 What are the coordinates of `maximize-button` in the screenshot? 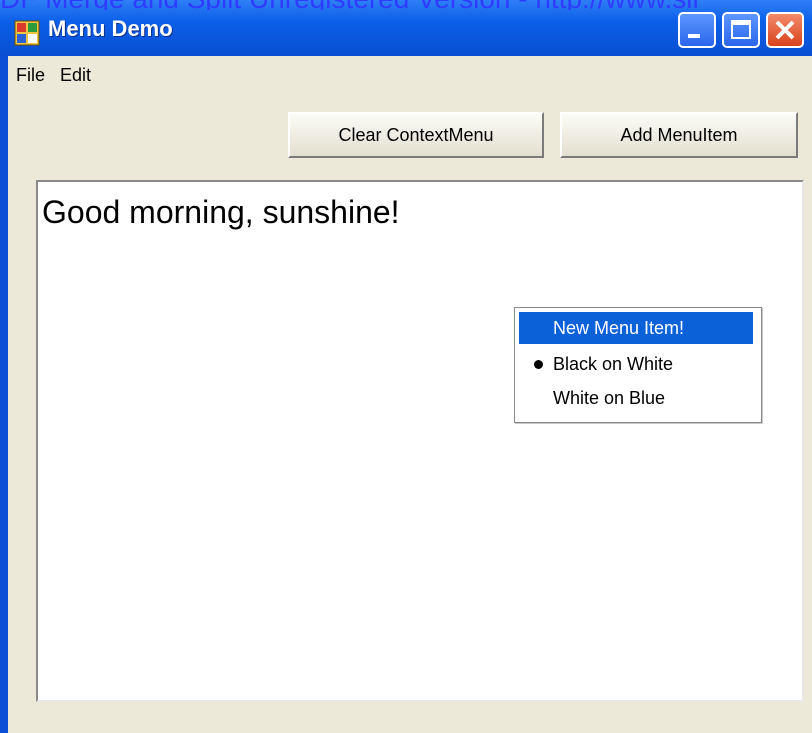 It's located at (741, 30).